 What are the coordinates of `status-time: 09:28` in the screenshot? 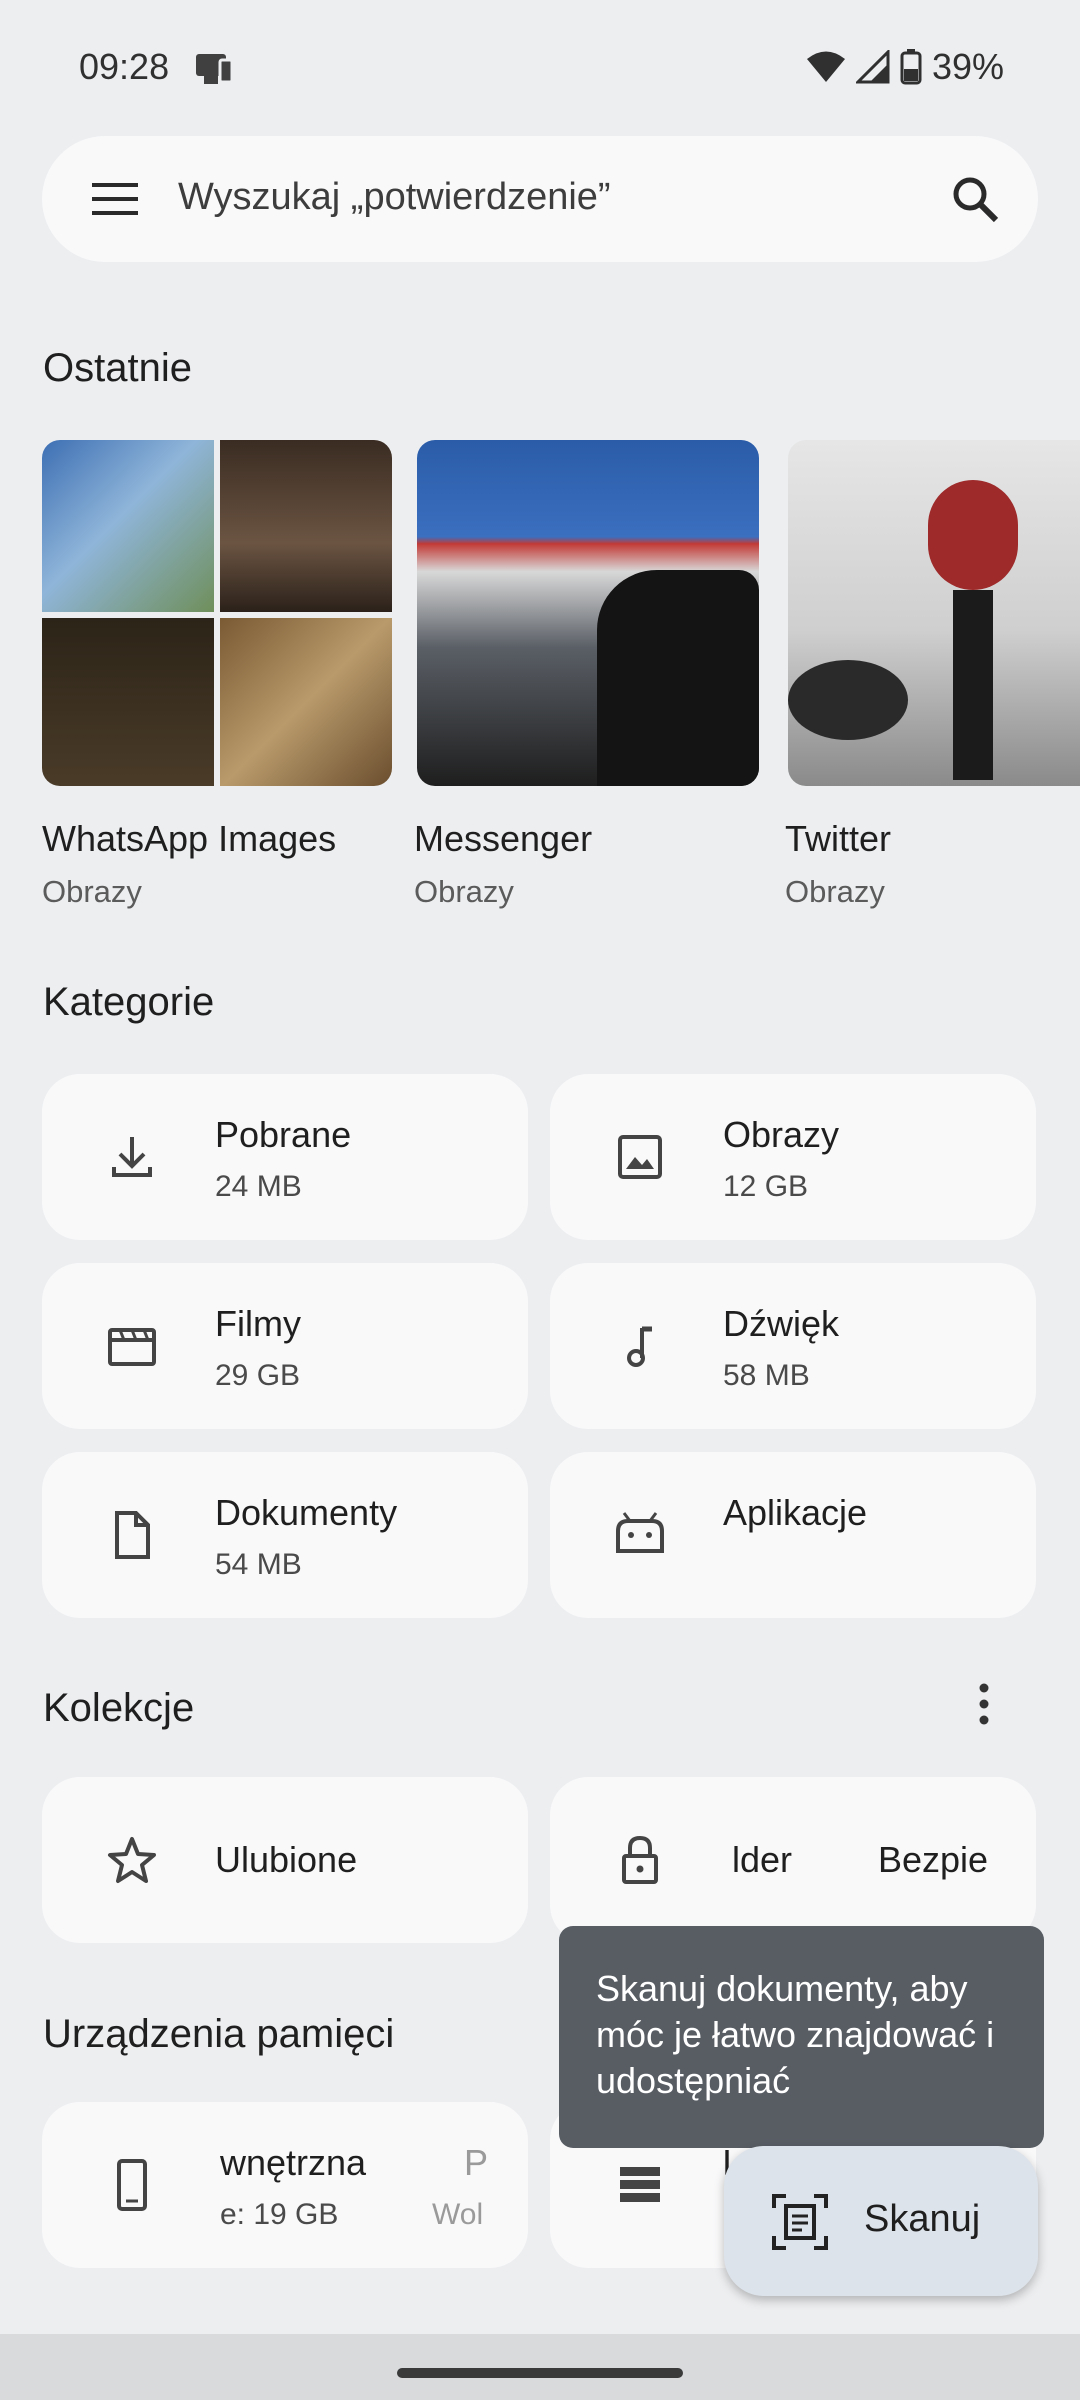 It's located at (124, 66).